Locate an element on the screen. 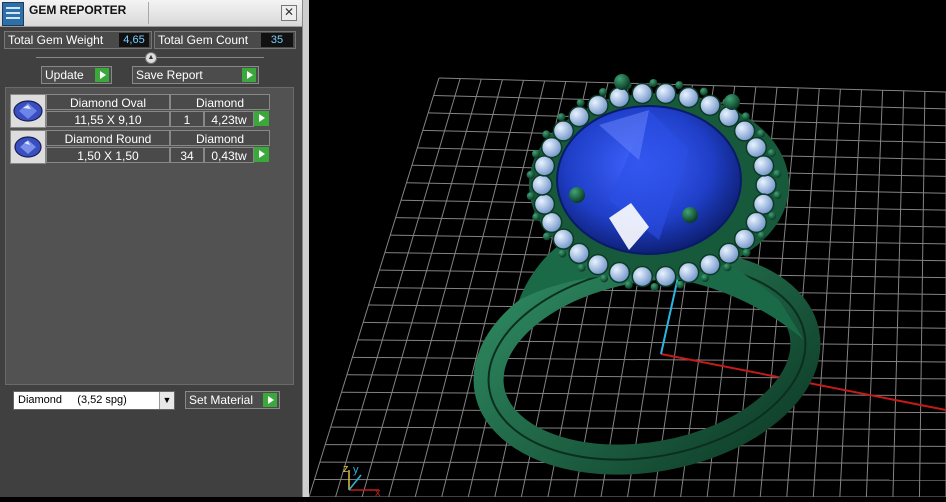 Image resolution: width=946 pixels, height=502 pixels. axis-label-x: x is located at coordinates (378, 492).